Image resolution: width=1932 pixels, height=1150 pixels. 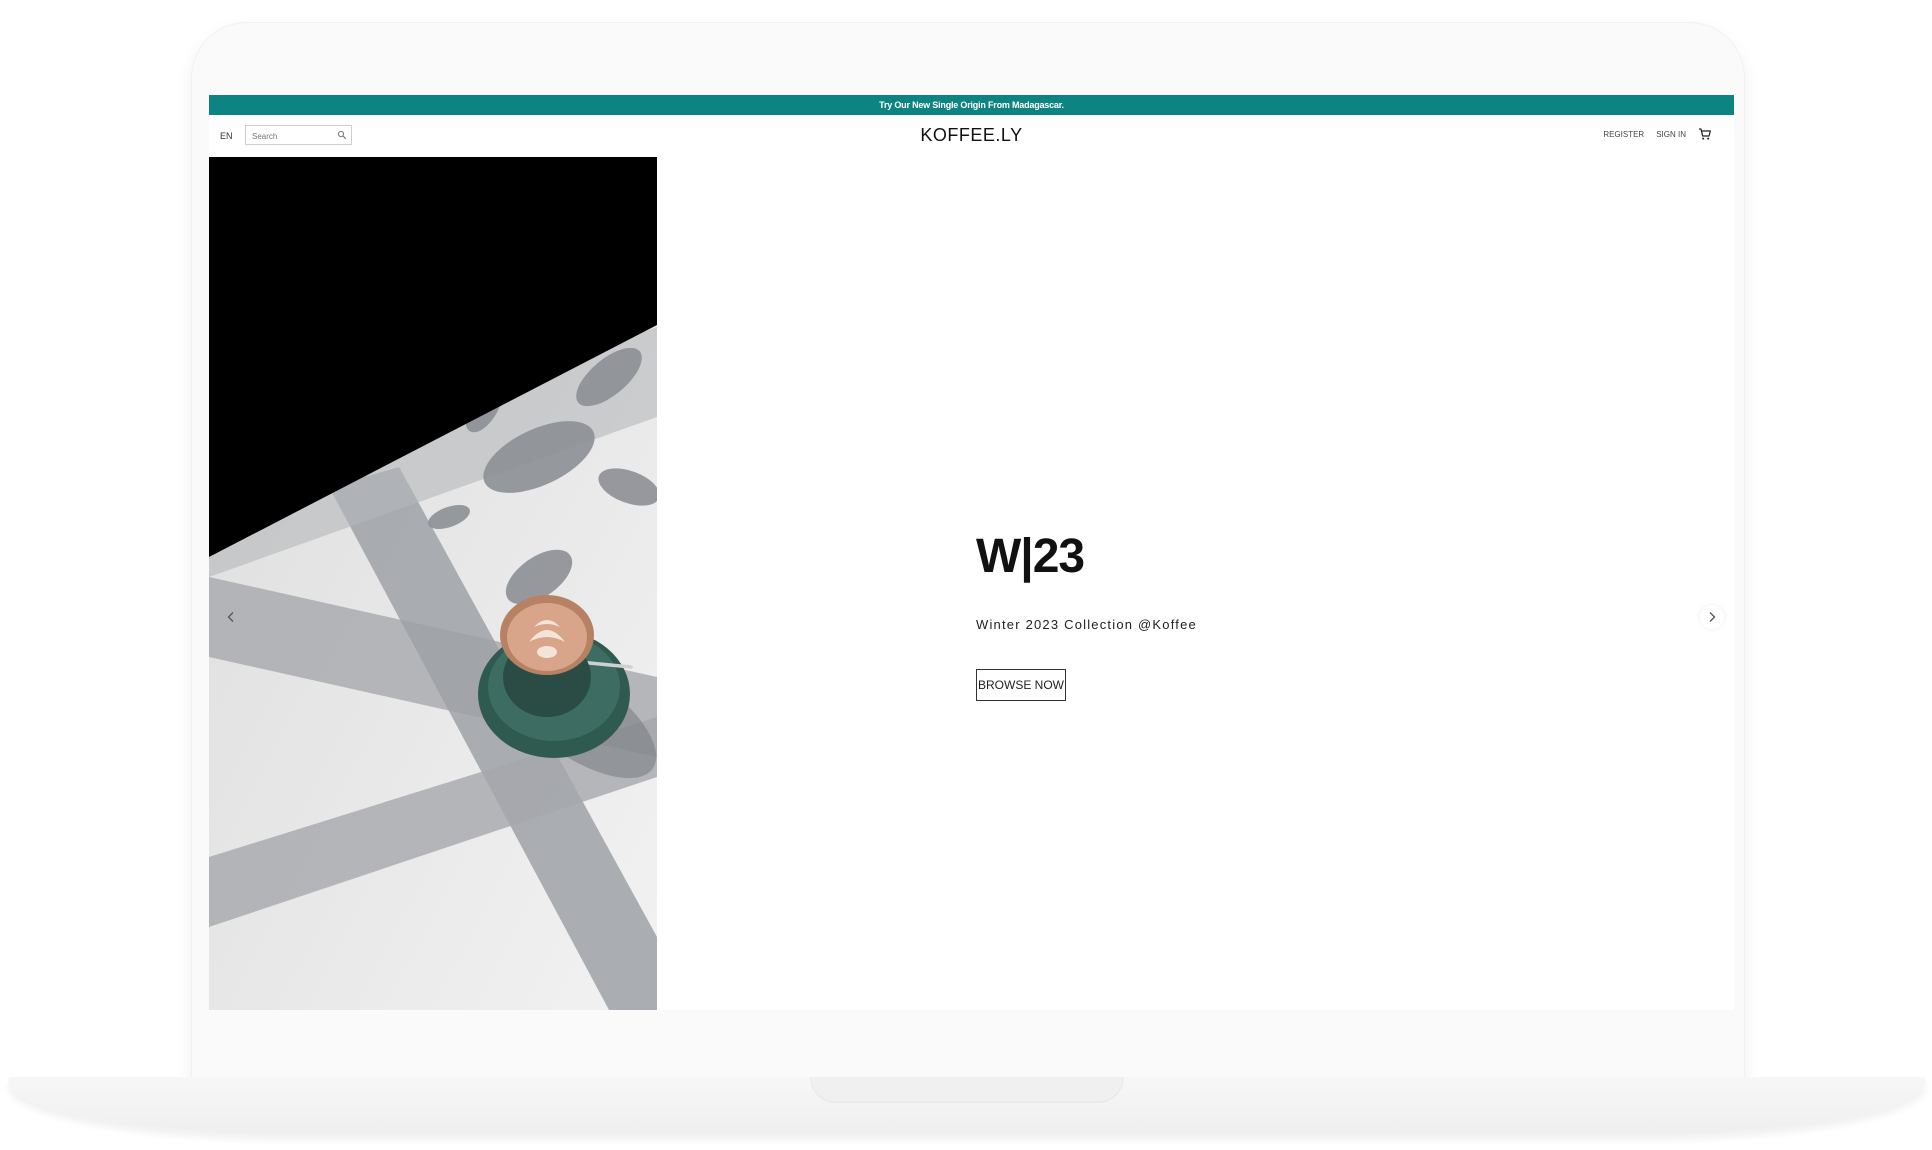 I want to click on carousel-prev-button, so click(x=231, y=617).